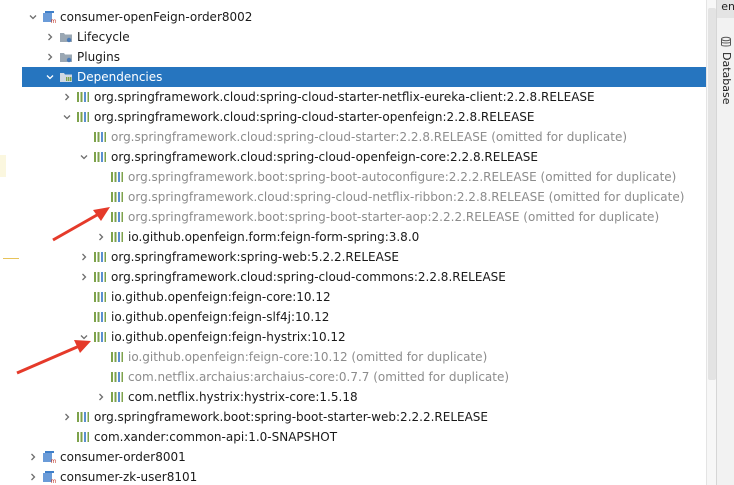 The height and width of the screenshot is (485, 734). I want to click on tree-row-io-github-openfeign-feign-hystrix-10-12: io.github.openfeign:feign-hystrix:10.12, so click(364, 337).